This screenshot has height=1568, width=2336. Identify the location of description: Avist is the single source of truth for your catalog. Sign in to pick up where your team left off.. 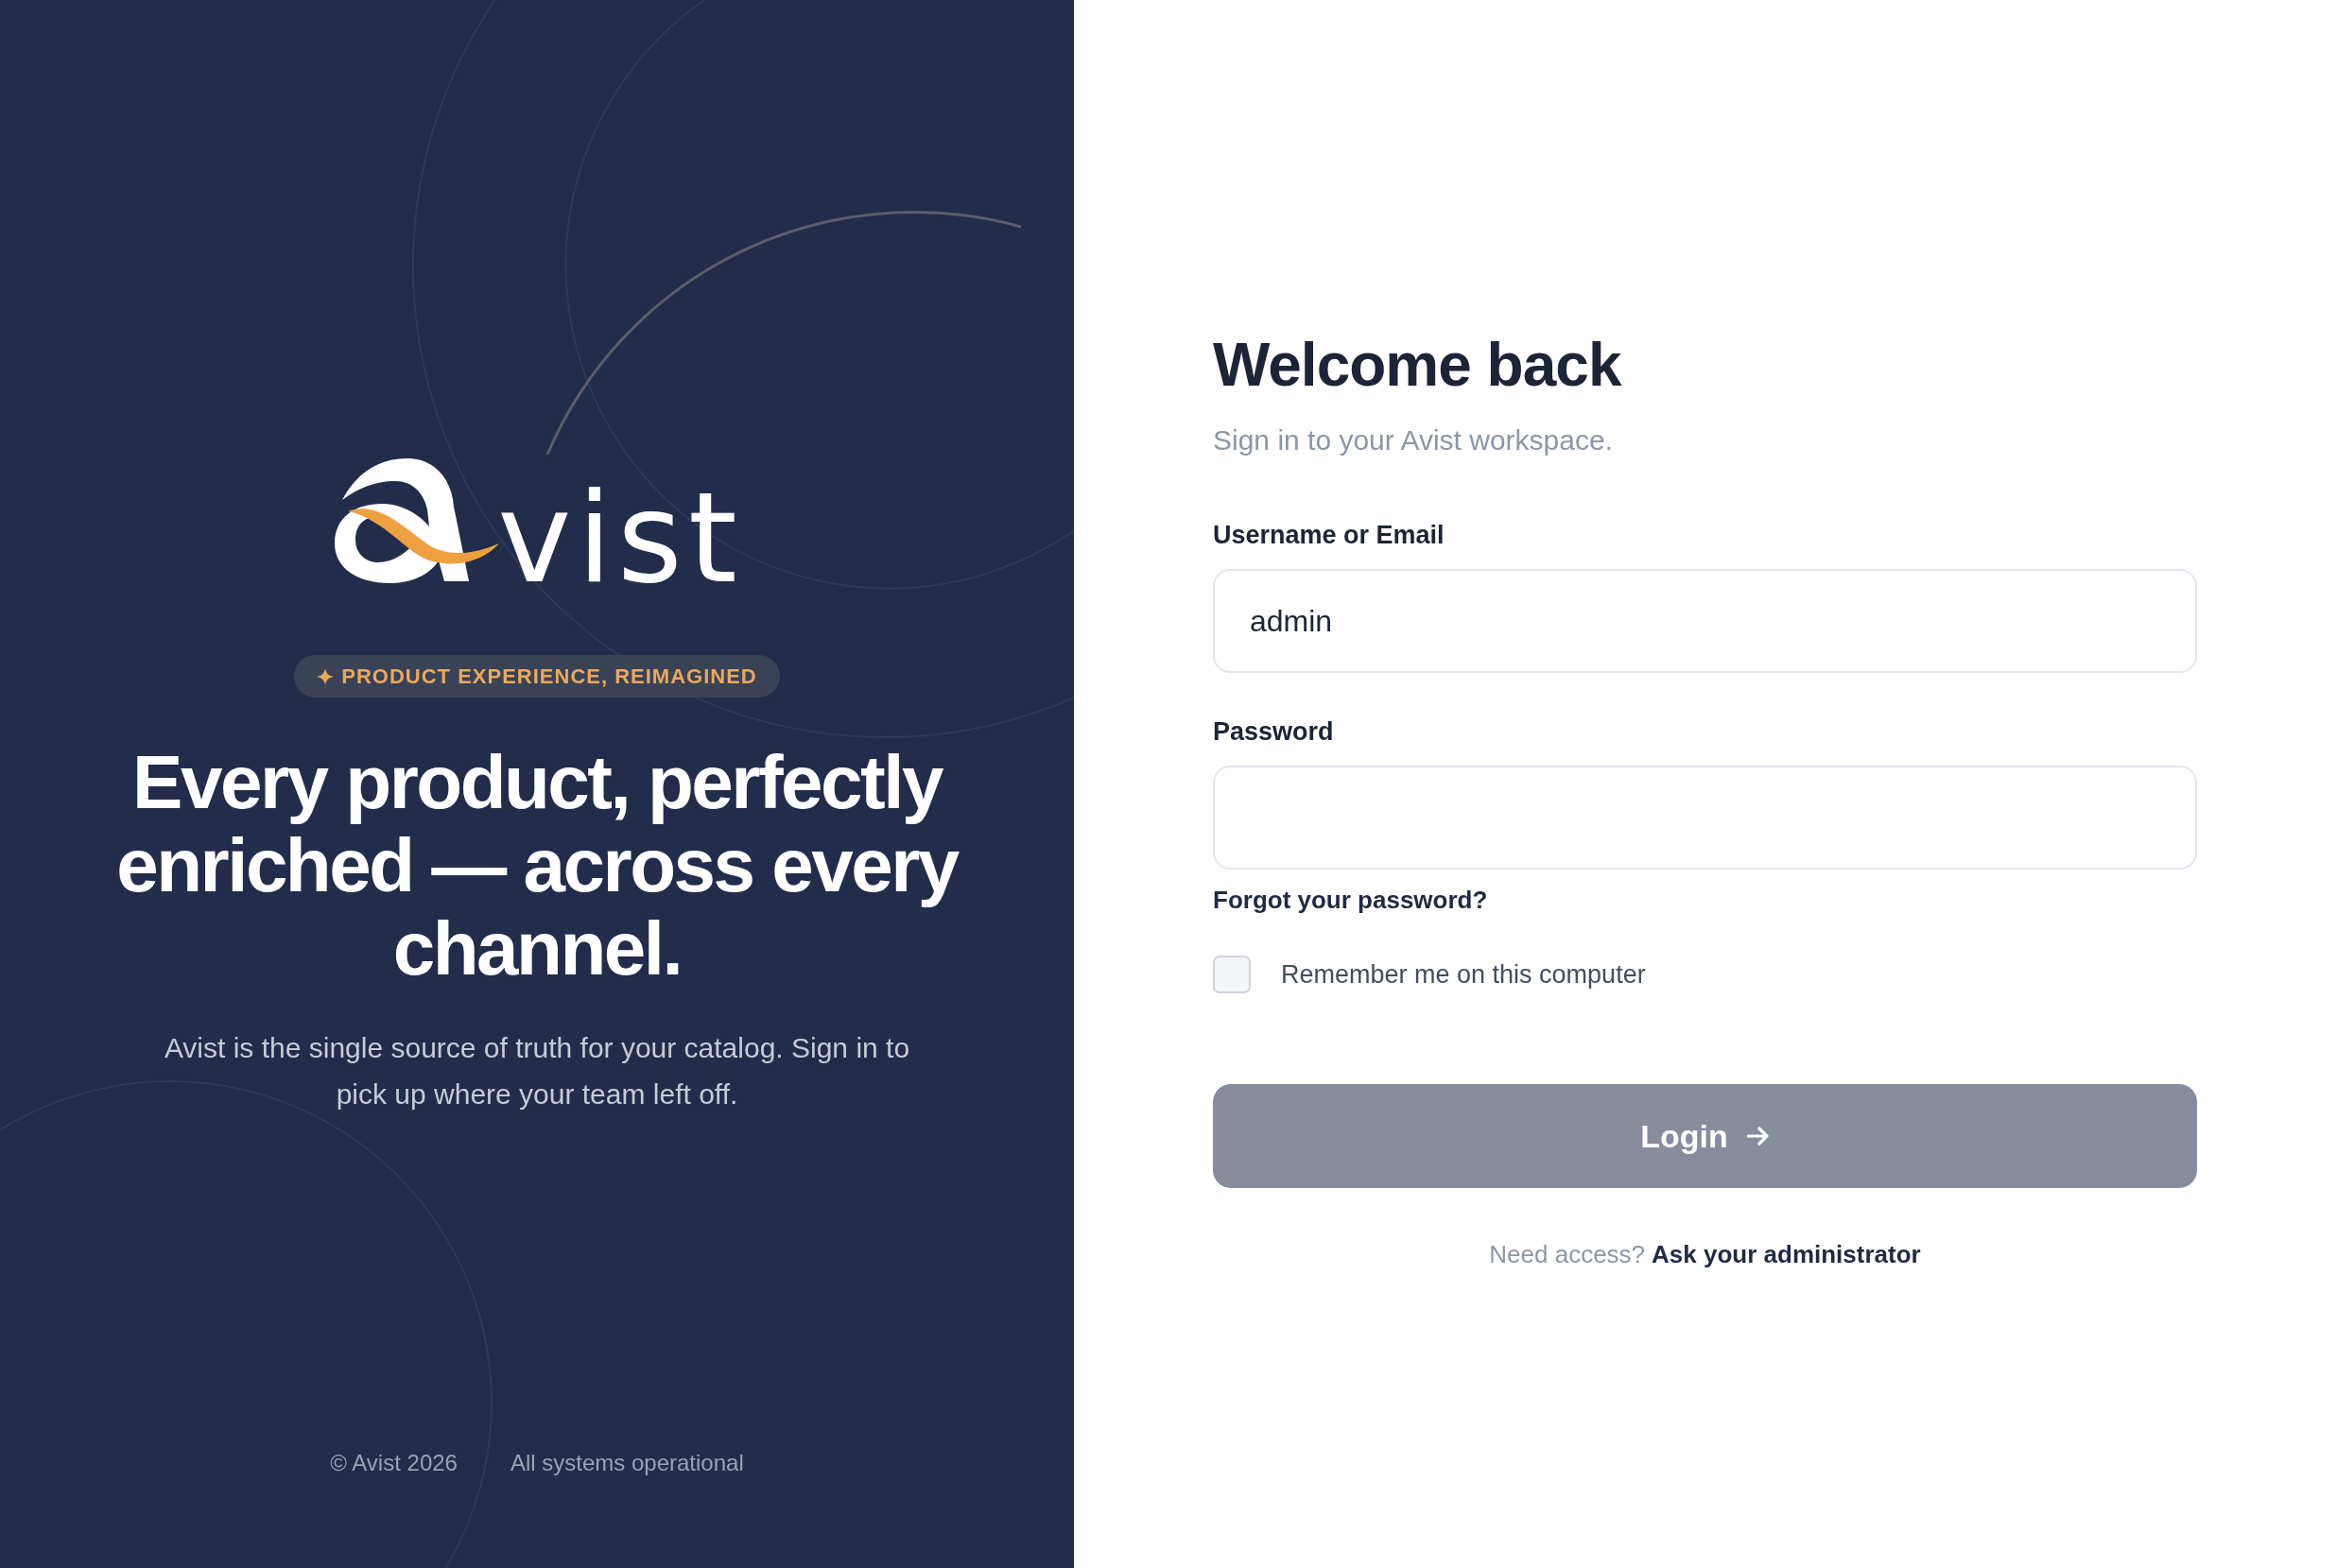
(537, 1071).